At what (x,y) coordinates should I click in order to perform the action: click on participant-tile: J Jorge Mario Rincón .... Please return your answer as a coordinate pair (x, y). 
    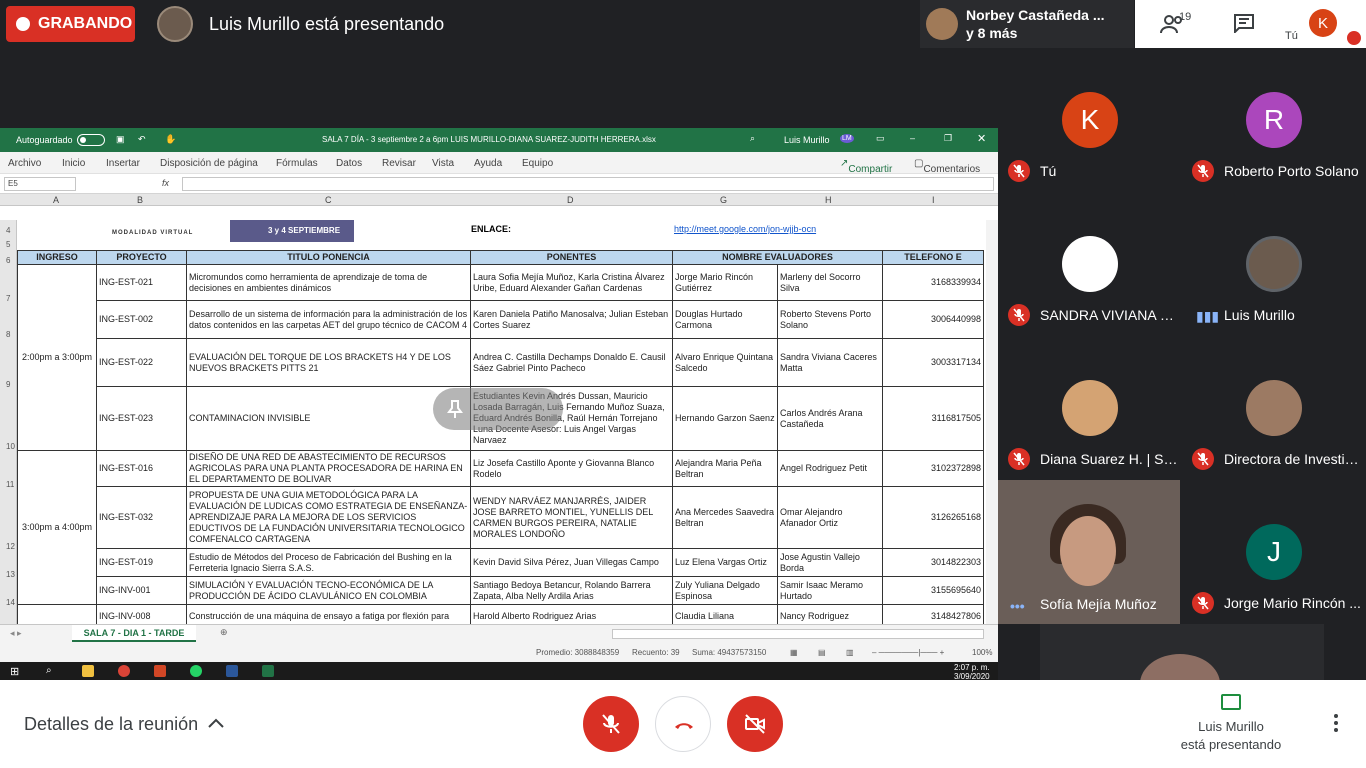
    Looking at the image, I should click on (1274, 552).